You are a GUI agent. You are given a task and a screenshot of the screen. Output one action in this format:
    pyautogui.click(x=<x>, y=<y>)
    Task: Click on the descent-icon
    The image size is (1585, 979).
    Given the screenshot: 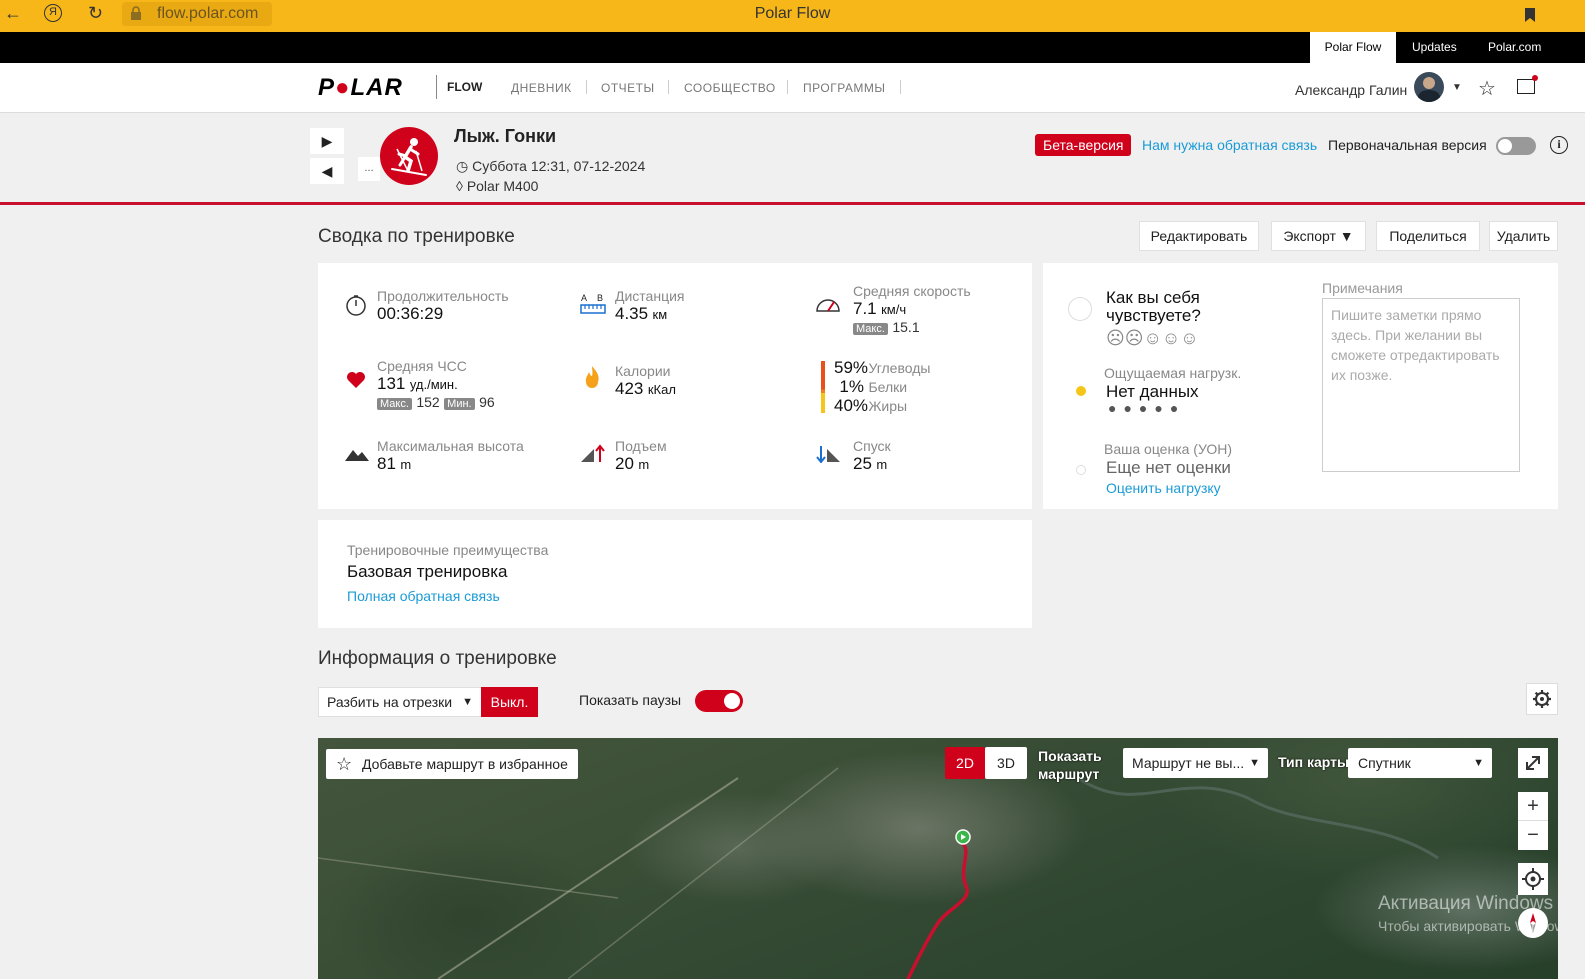 What is the action you would take?
    pyautogui.click(x=828, y=454)
    